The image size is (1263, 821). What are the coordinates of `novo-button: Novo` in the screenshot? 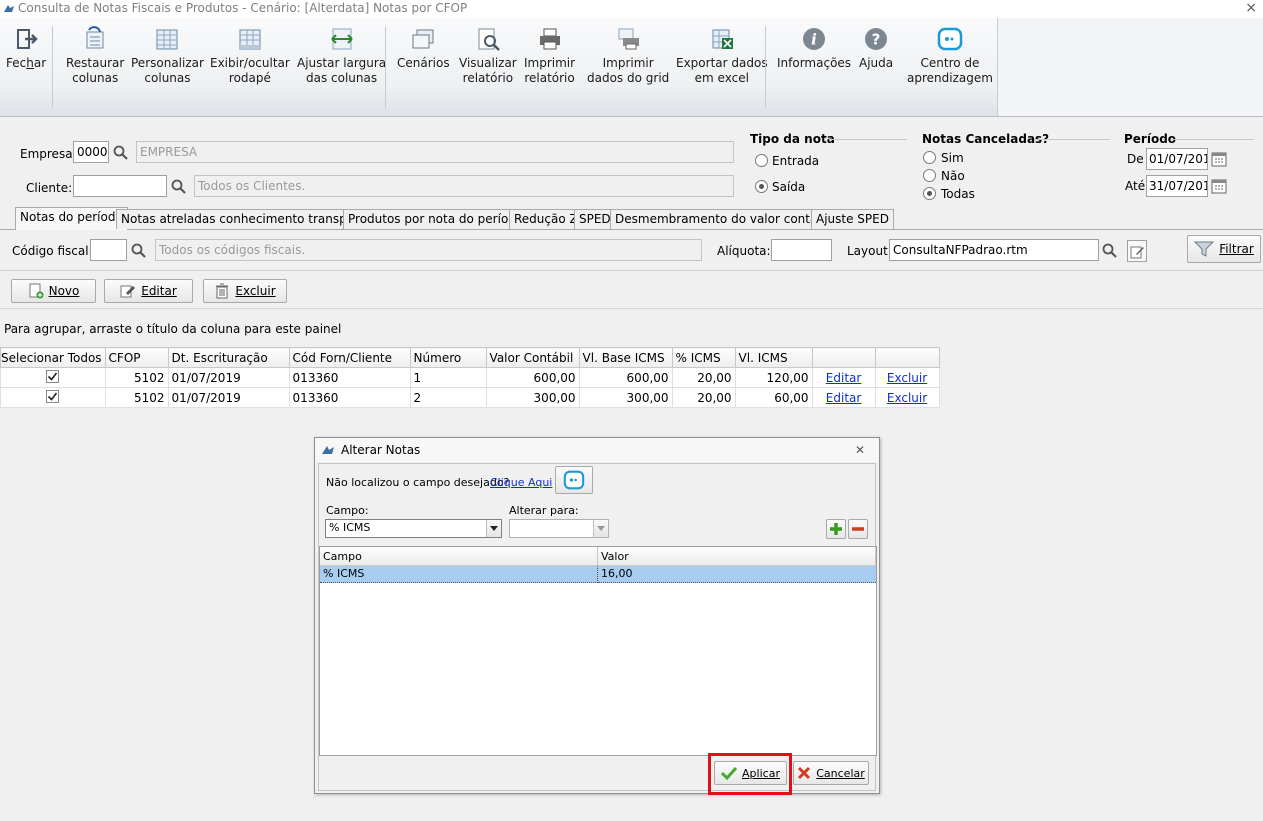 It's located at (53, 291).